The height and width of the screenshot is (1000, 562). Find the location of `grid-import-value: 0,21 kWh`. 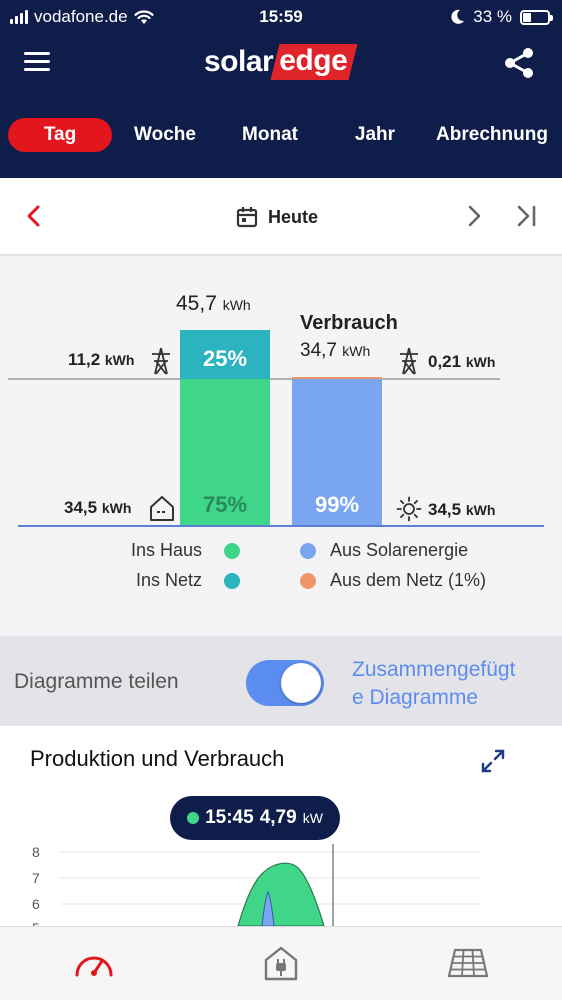

grid-import-value: 0,21 kWh is located at coordinates (462, 361).